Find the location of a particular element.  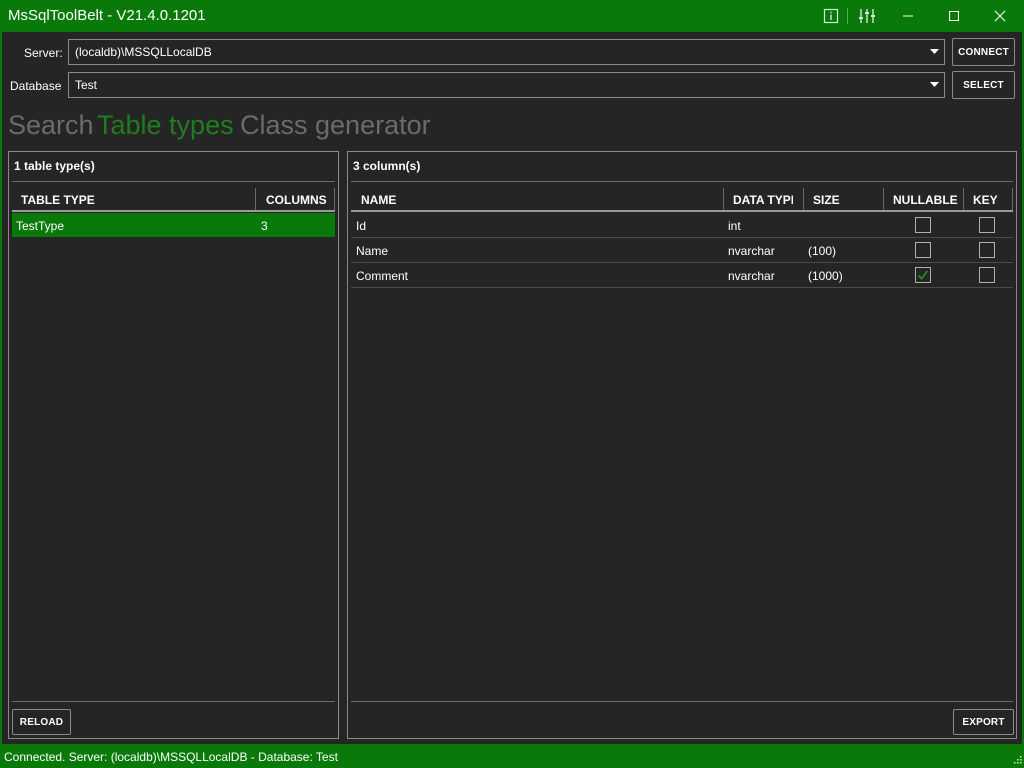

checkmark-icon is located at coordinates (923, 275).